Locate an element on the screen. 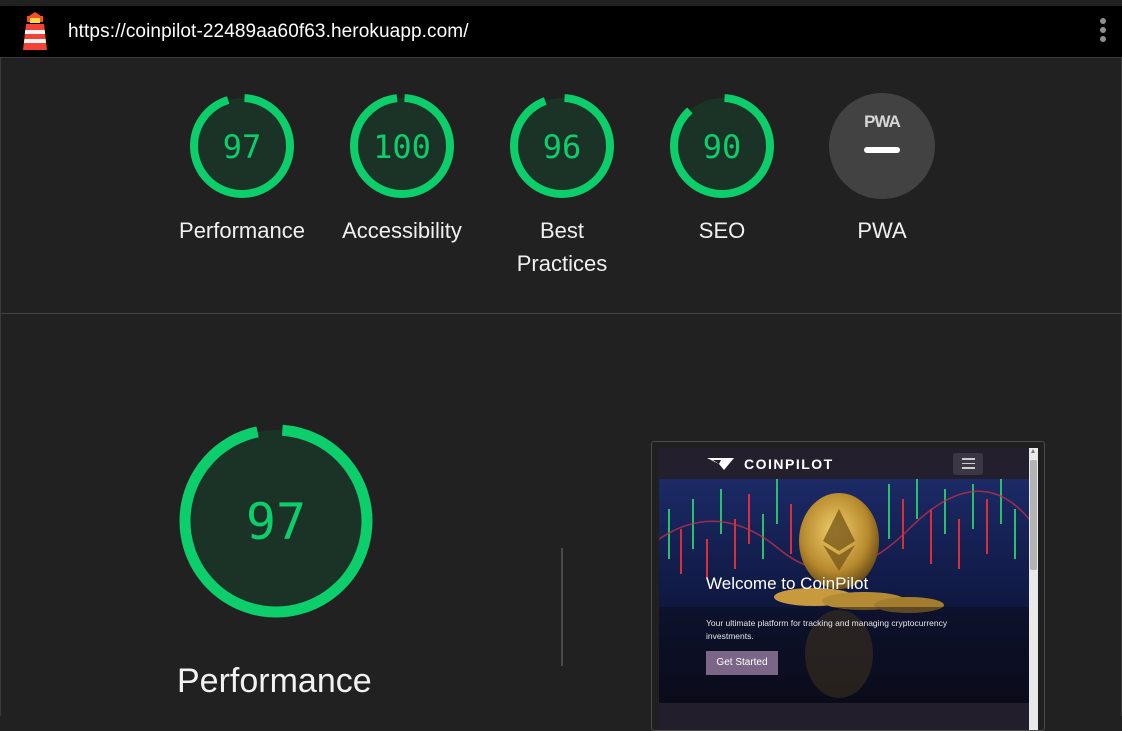 The width and height of the screenshot is (1122, 731). gauge-score: 100 is located at coordinates (402, 147).